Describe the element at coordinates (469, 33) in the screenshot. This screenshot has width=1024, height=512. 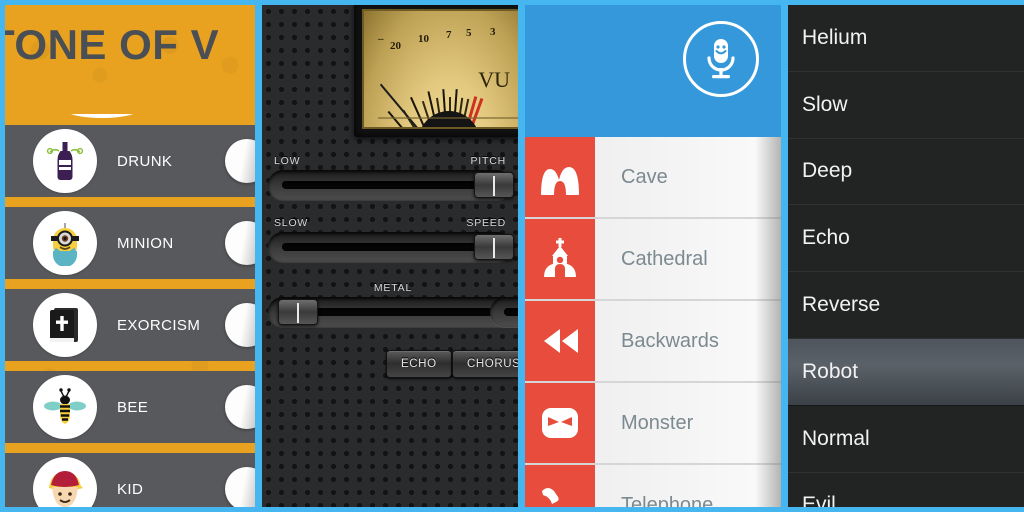
I see `vu-tick-label: 5` at that location.